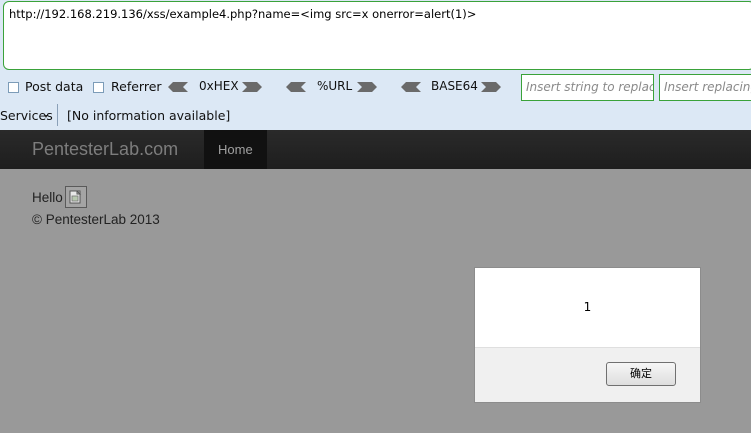 This screenshot has height=433, width=751. Describe the element at coordinates (454, 86) in the screenshot. I see `base64-label: BASE64` at that location.